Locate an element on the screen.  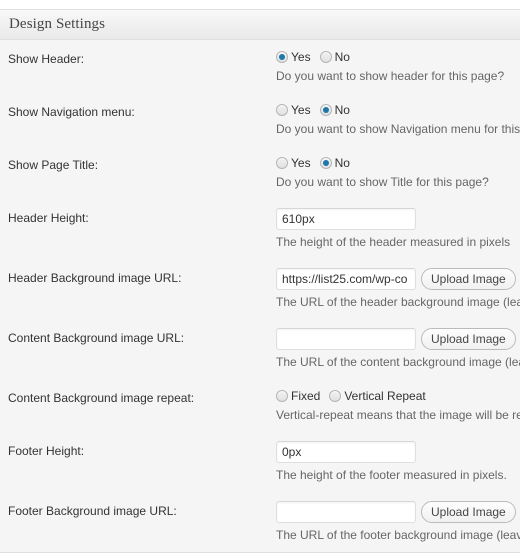
input-content-background-image-url is located at coordinates (346, 339).